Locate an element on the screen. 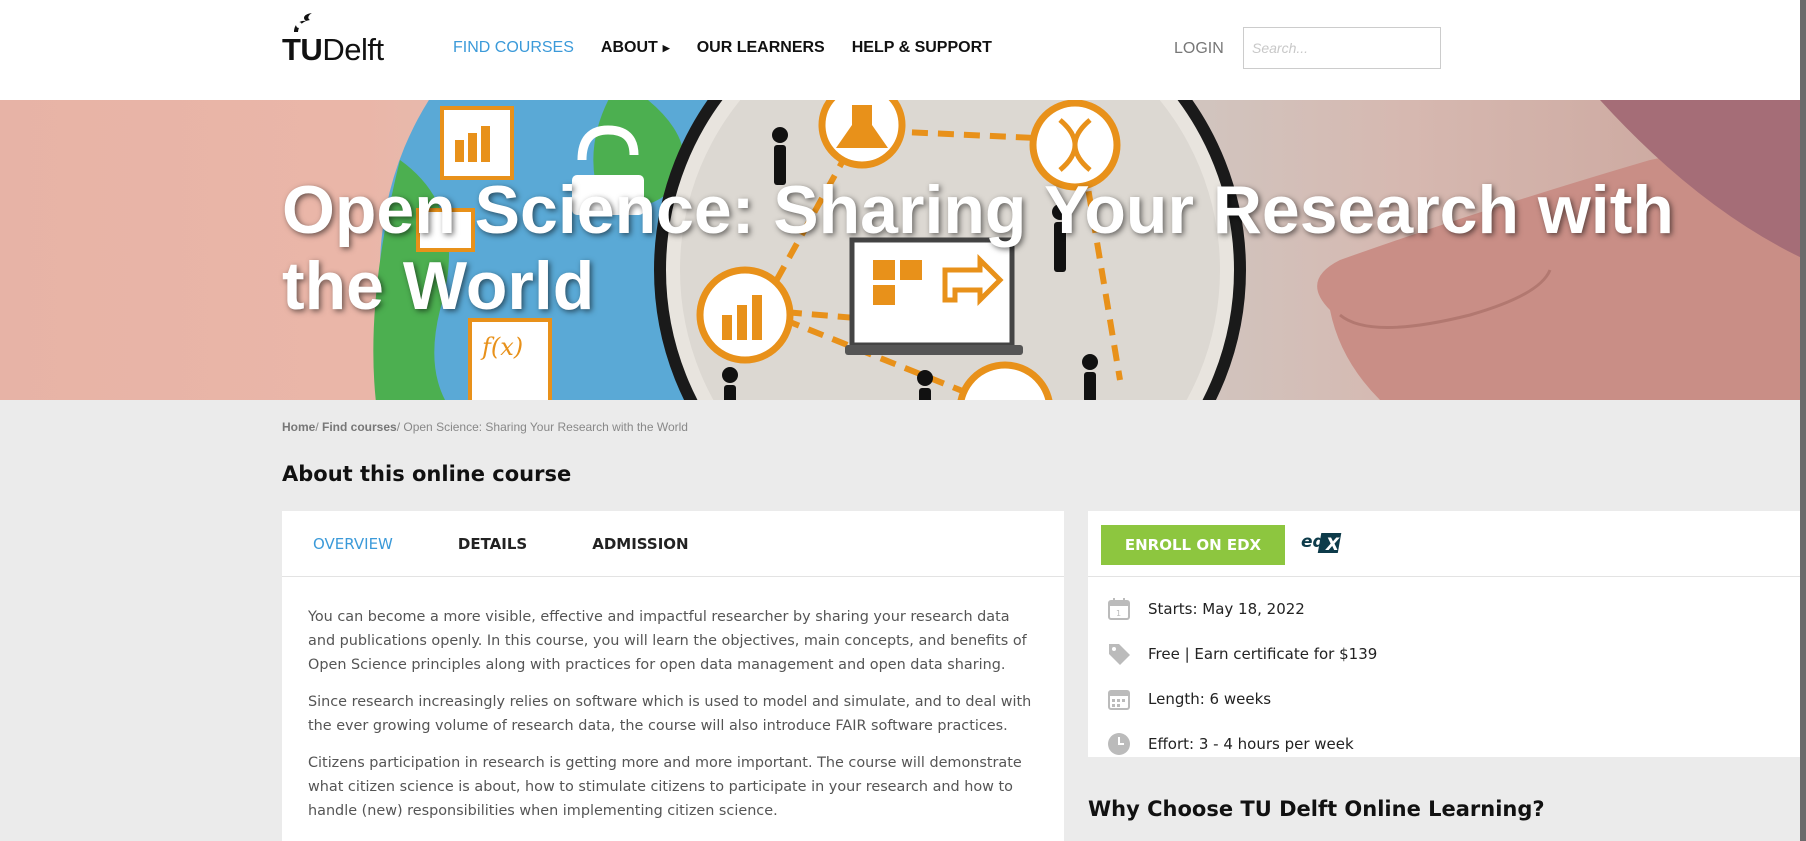 The width and height of the screenshot is (1806, 841). nav-about: ABOUT ▶ is located at coordinates (635, 48).